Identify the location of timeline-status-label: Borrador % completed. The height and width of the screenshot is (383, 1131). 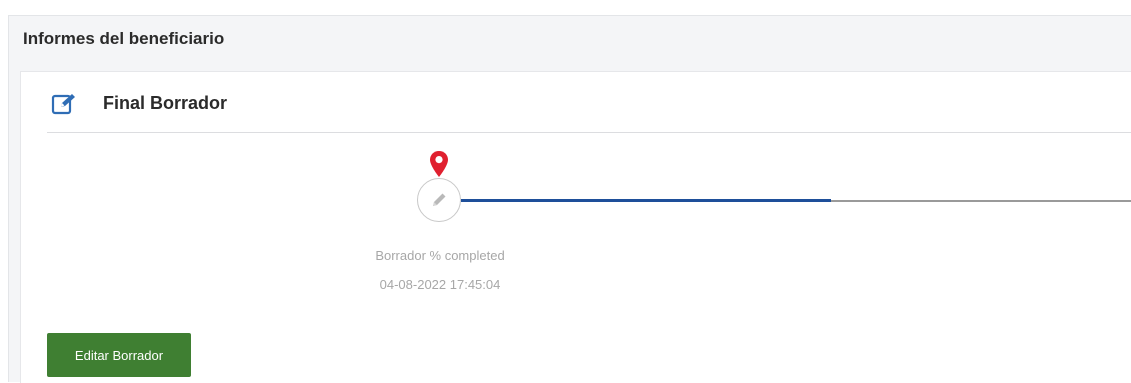
(440, 255).